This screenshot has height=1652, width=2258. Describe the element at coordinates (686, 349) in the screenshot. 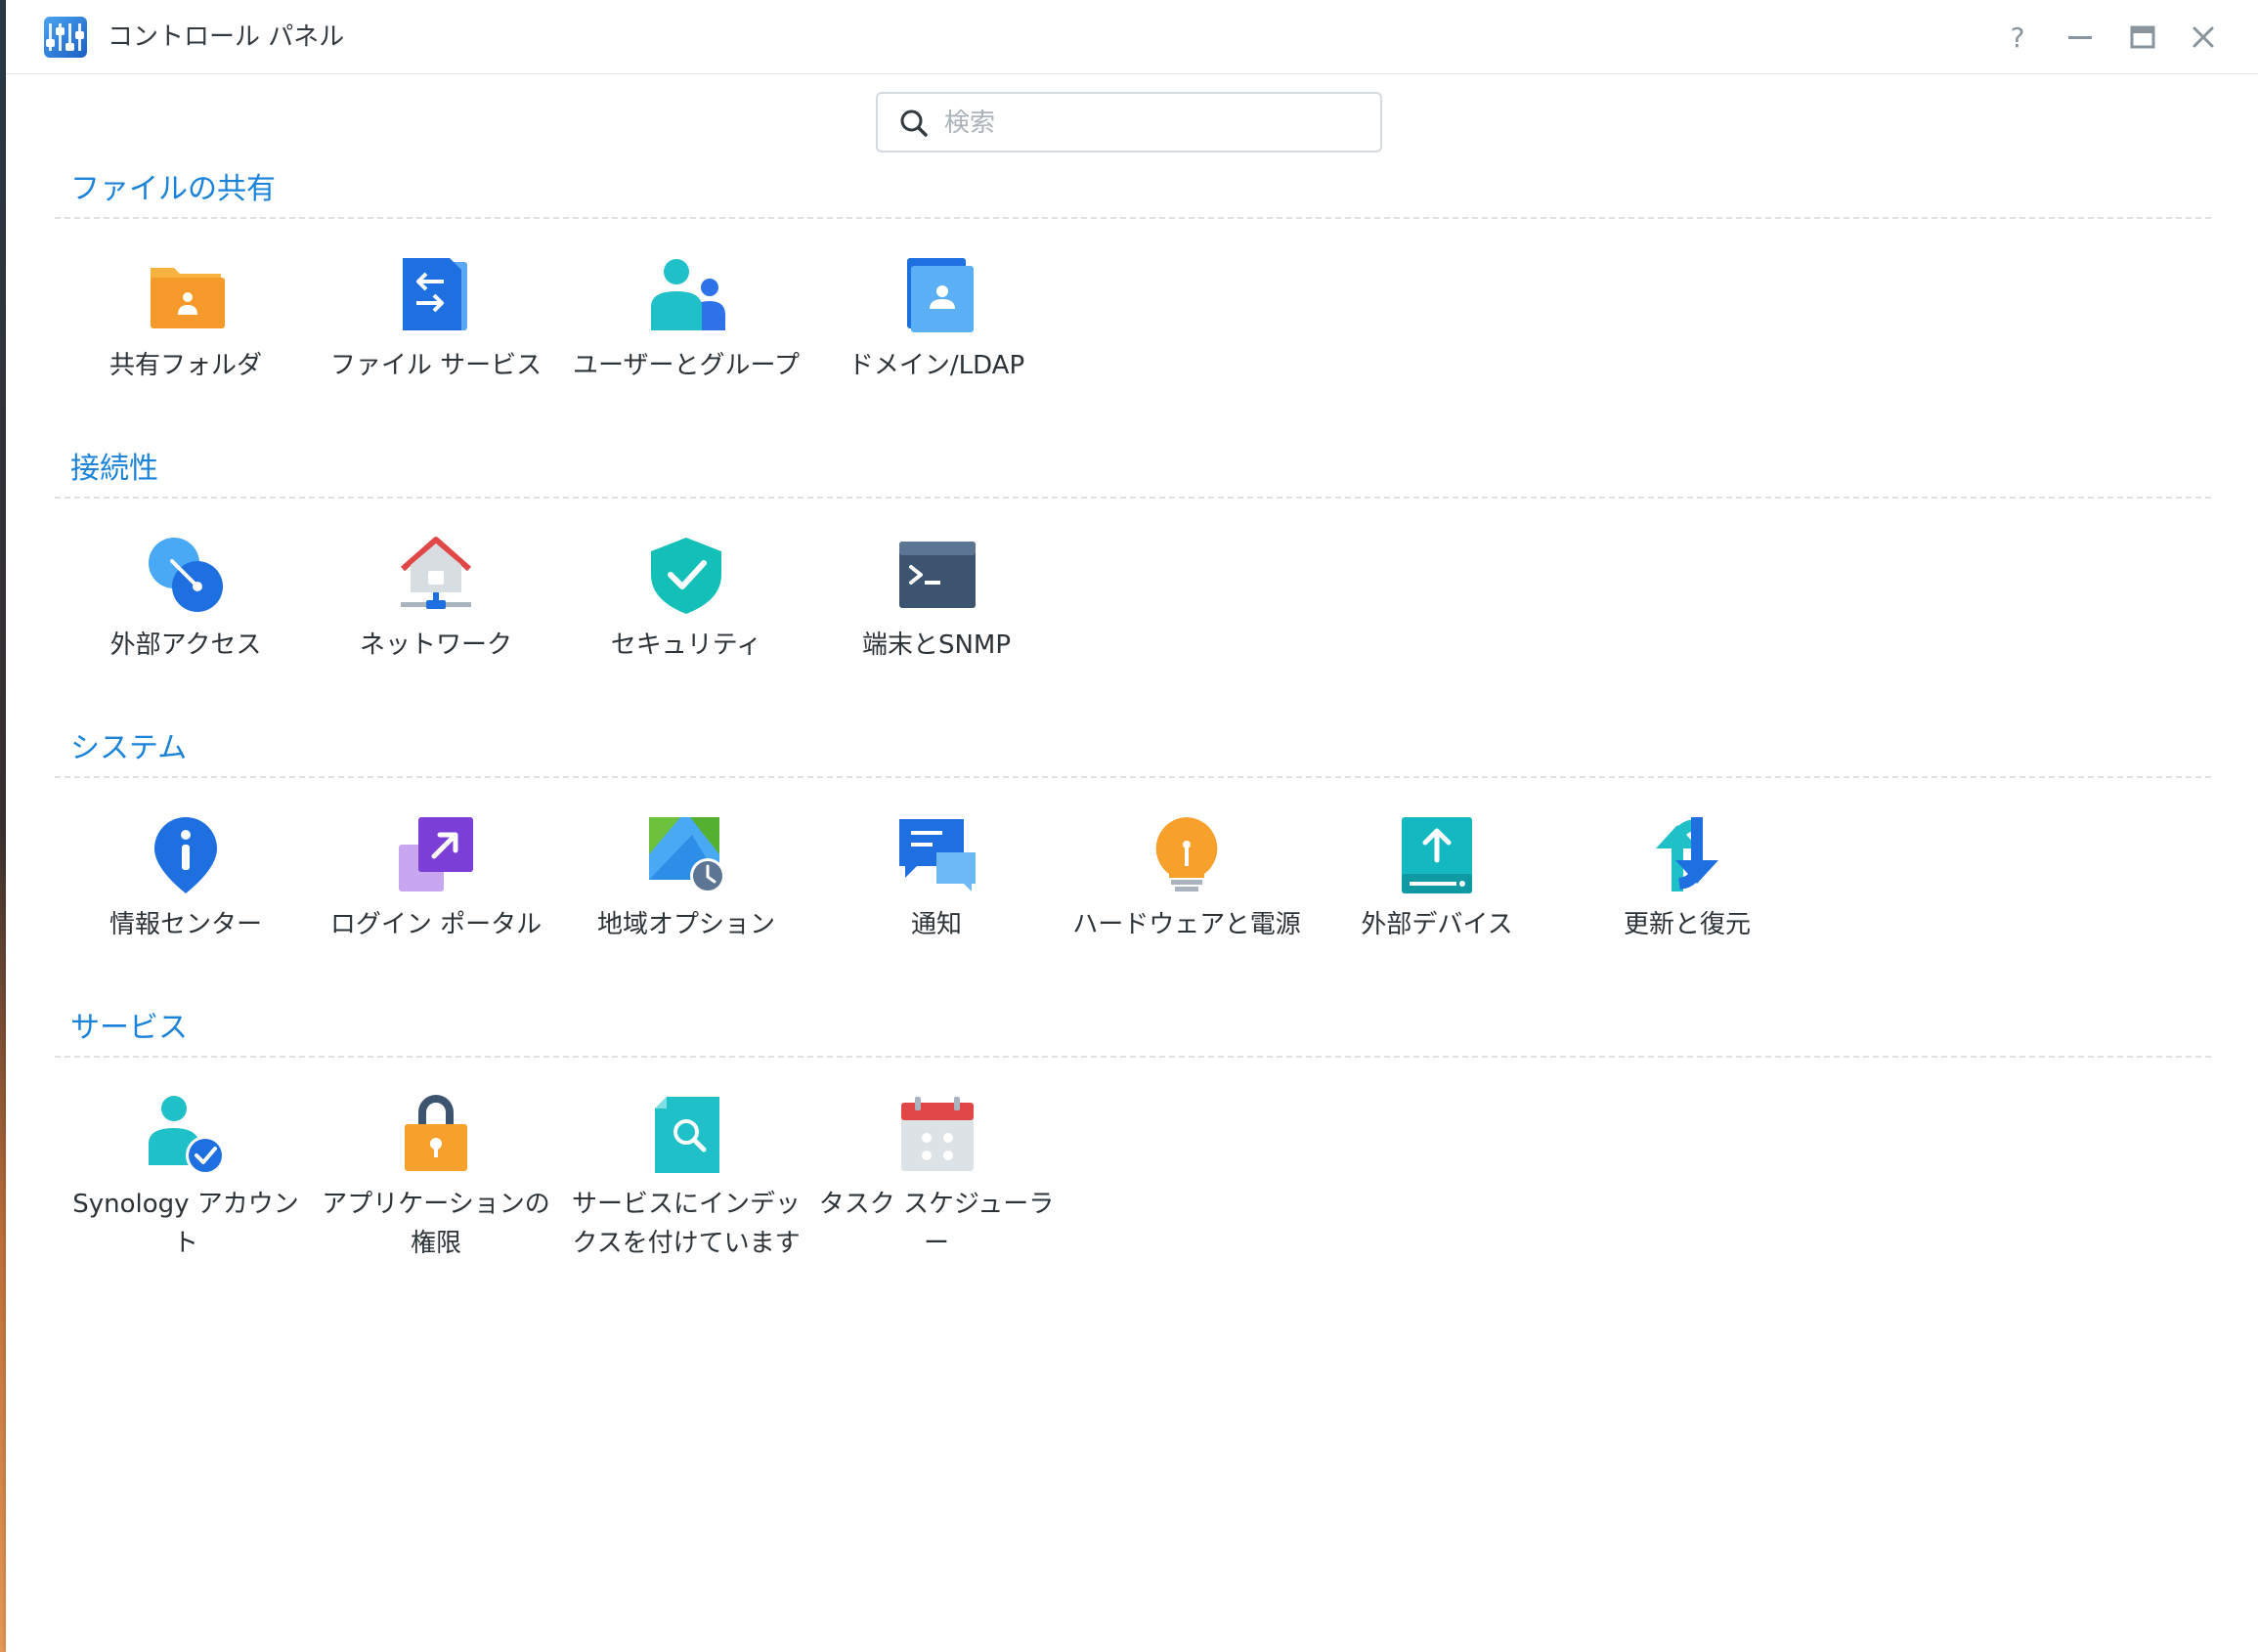

I see `item-user-group: ユーザーとグループ` at that location.